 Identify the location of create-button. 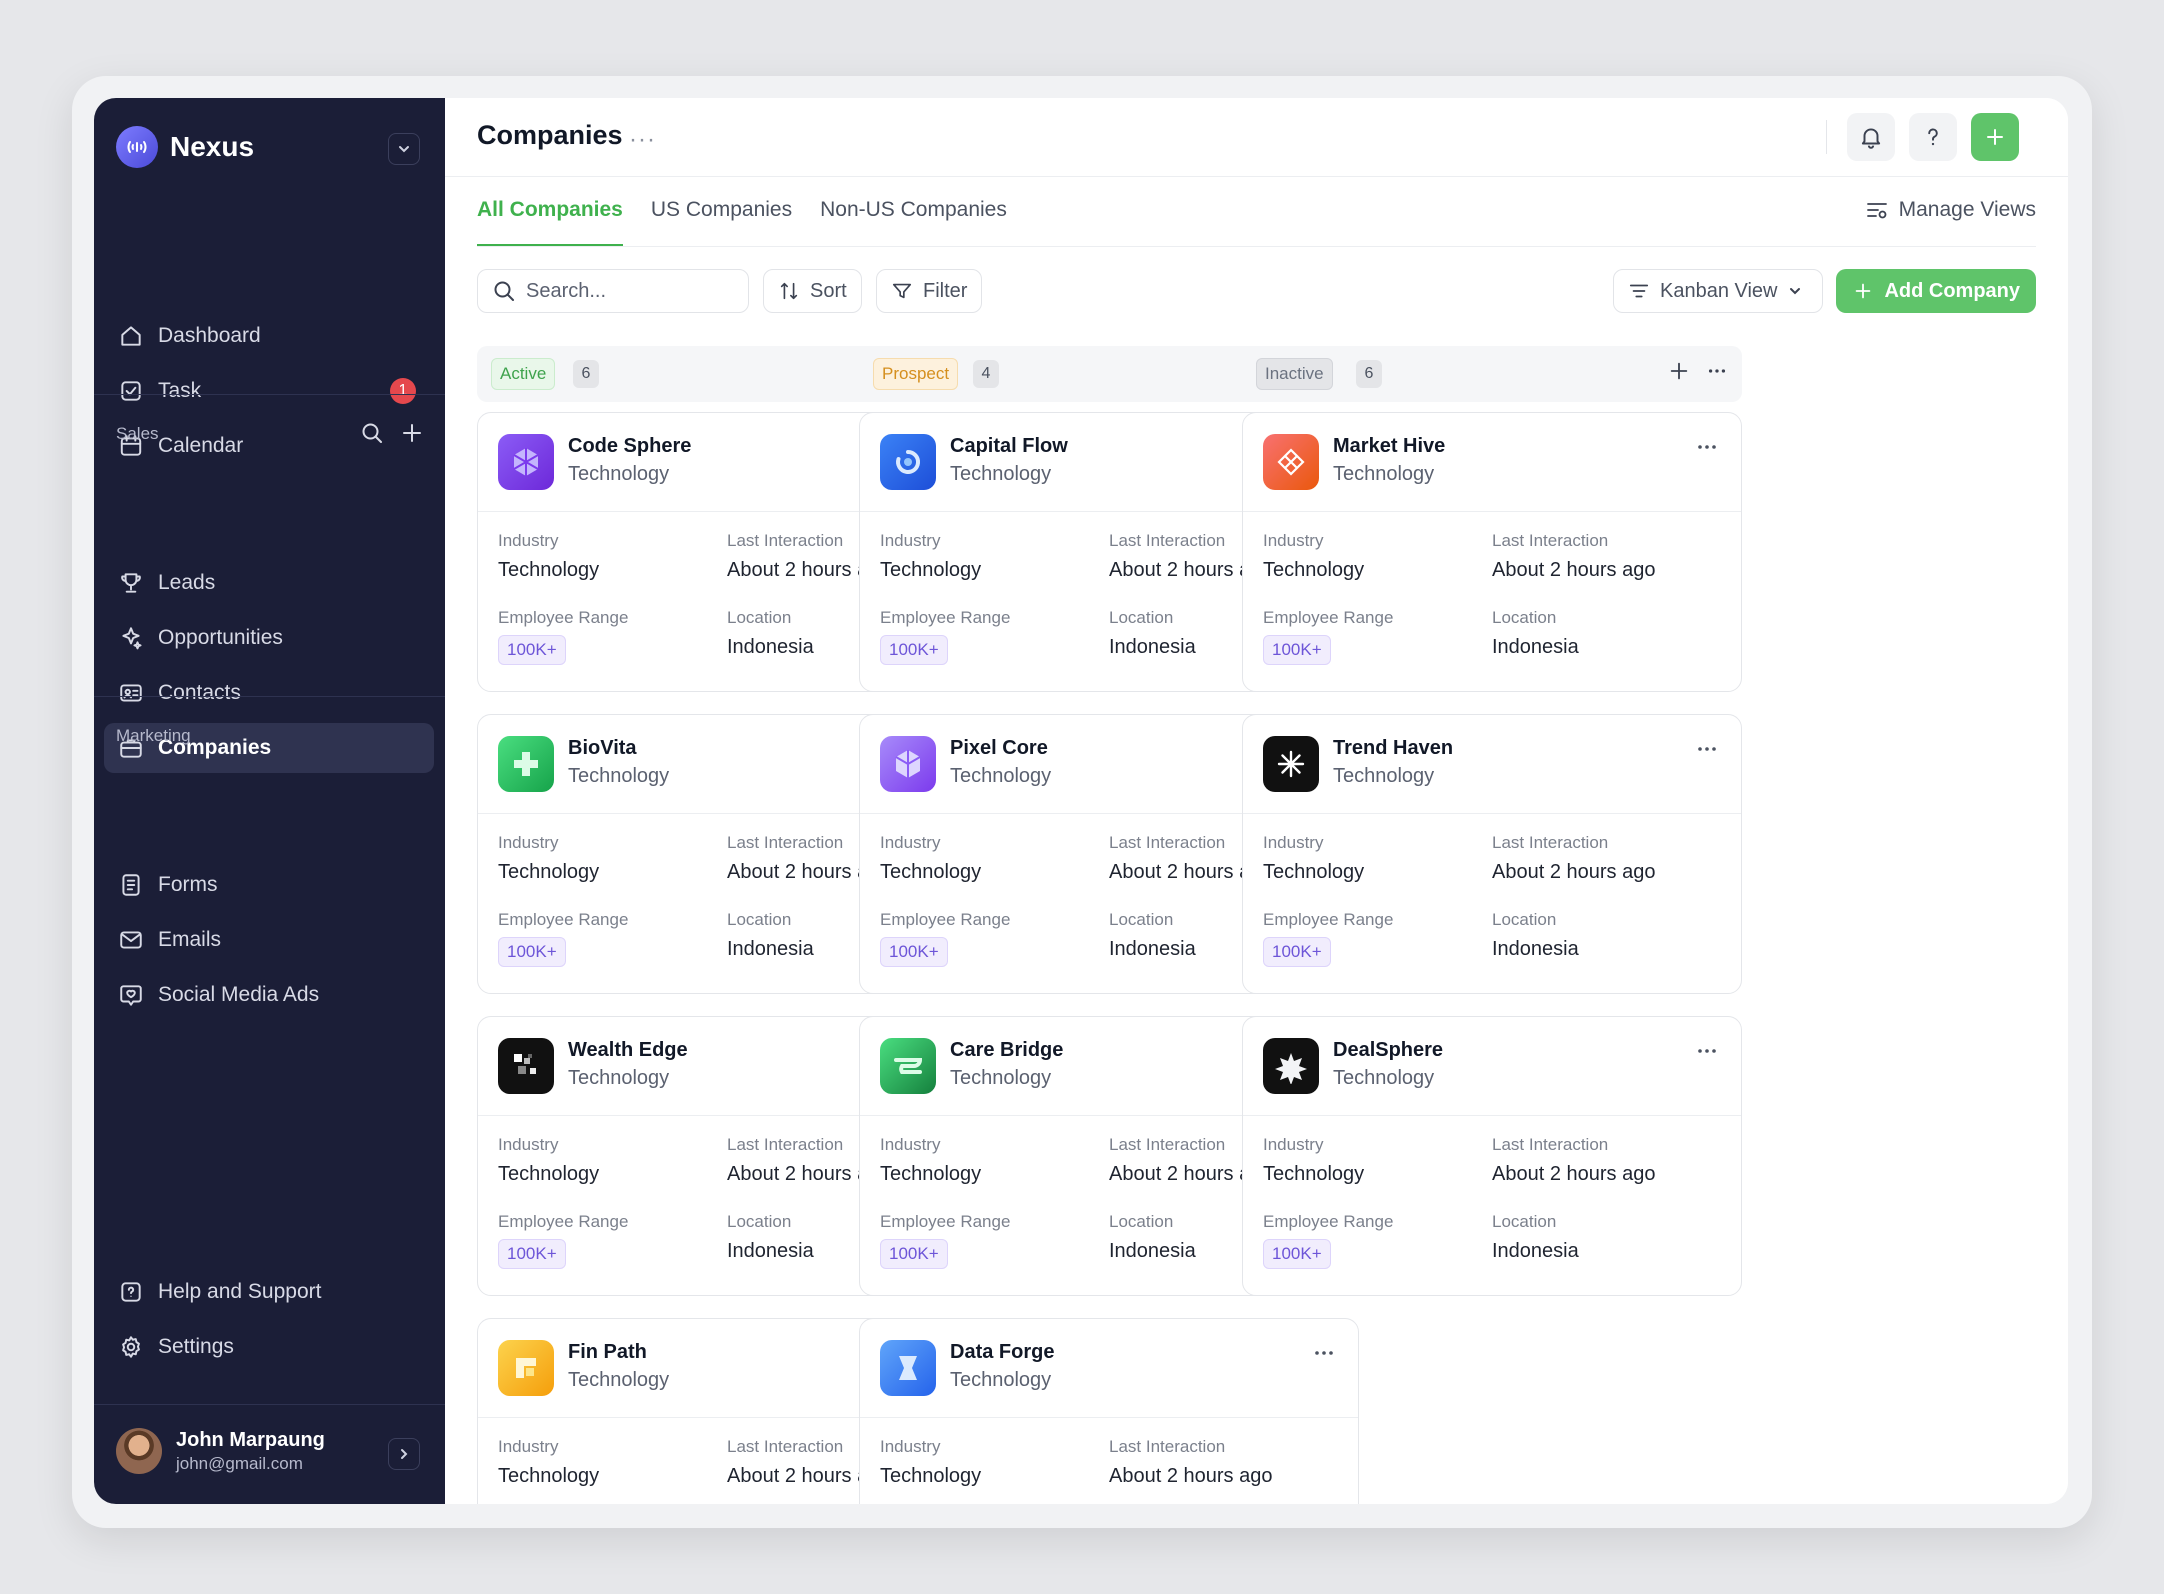
(1995, 137).